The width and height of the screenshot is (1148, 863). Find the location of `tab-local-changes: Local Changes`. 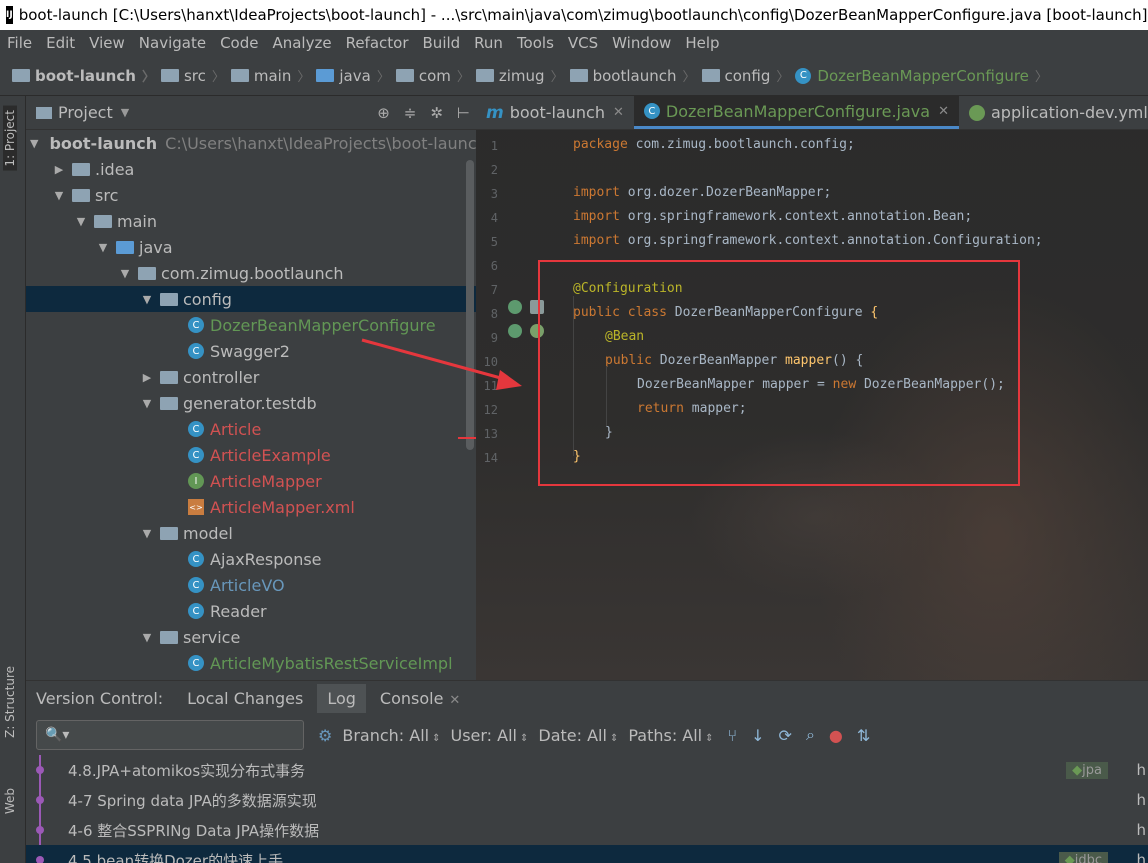

tab-local-changes: Local Changes is located at coordinates (245, 698).